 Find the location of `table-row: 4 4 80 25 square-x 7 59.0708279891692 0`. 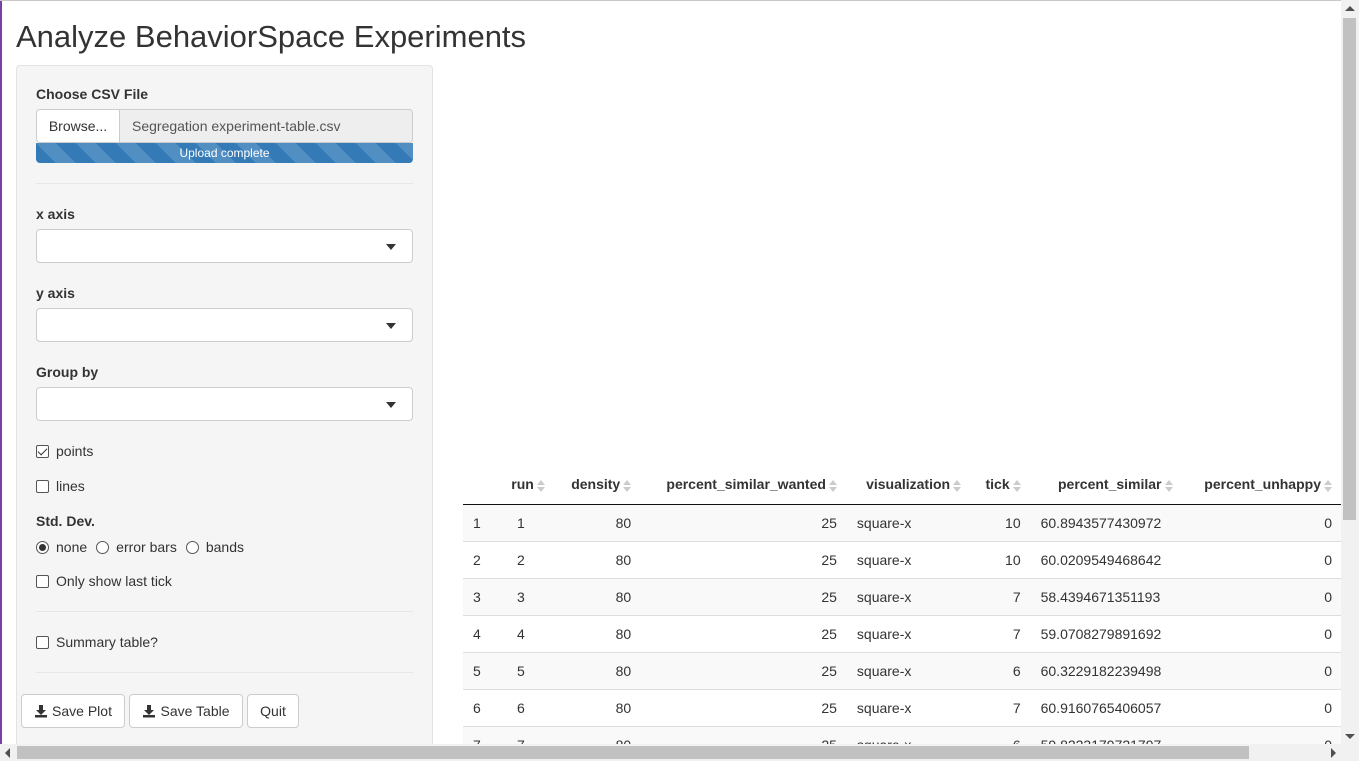

table-row: 4 4 80 25 square-x 7 59.0708279891692 0 is located at coordinates (902, 633).